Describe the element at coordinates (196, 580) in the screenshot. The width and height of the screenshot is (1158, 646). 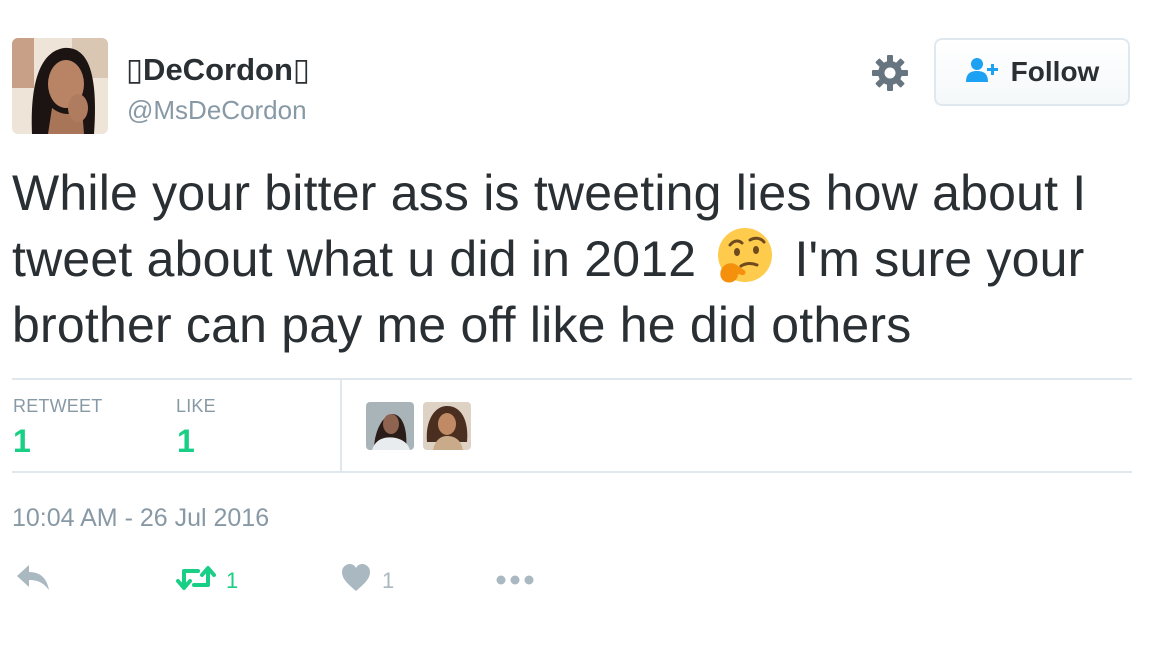
I see `retweet-icon` at that location.